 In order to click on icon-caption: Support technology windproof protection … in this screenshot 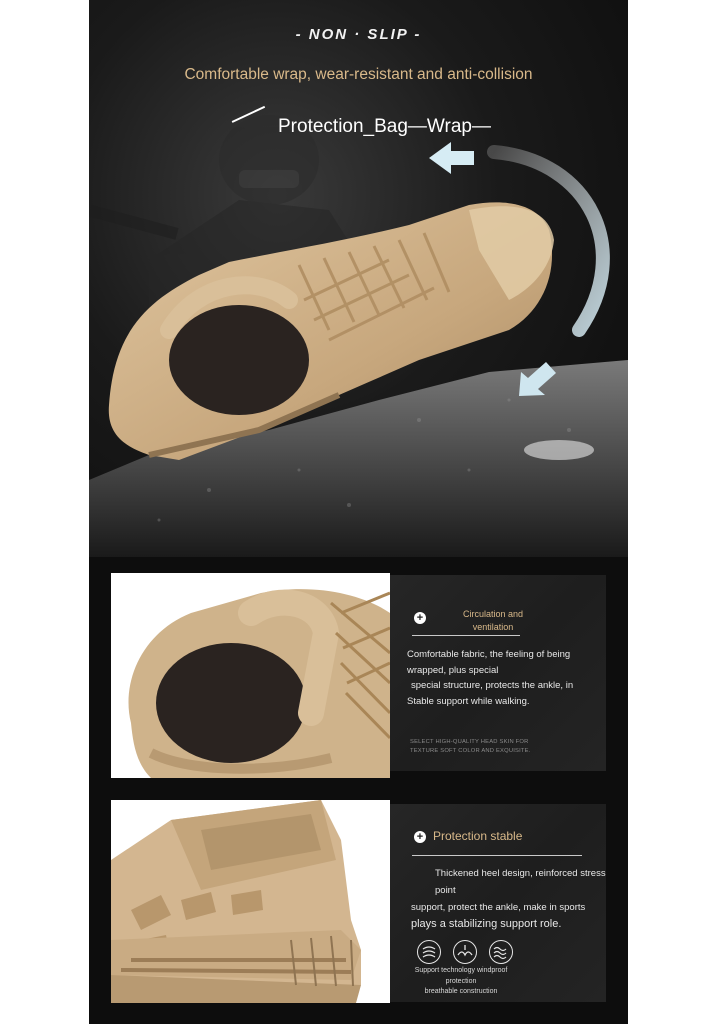, I will do `click(461, 982)`.